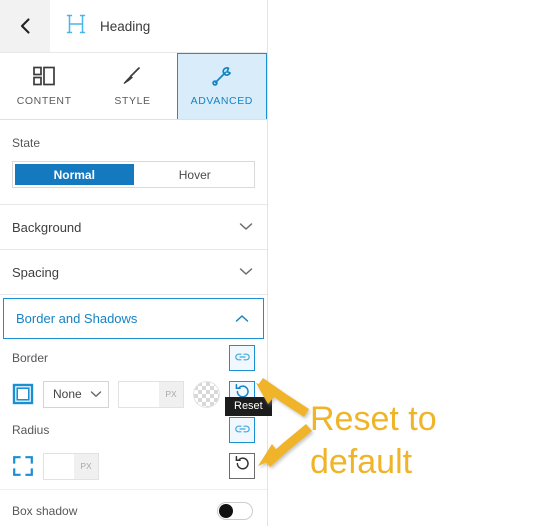 The height and width of the screenshot is (532, 534). What do you see at coordinates (45, 511) in the screenshot?
I see `box-shadow-label: Box shadow` at bounding box center [45, 511].